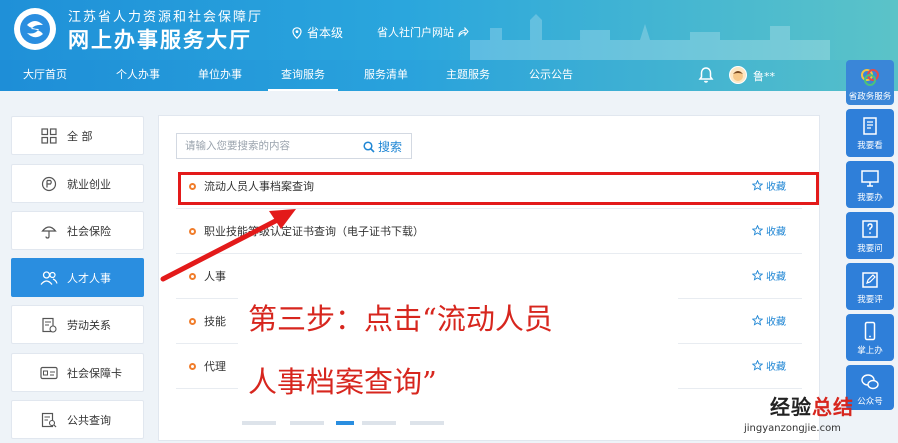  Describe the element at coordinates (458, 352) in the screenshot. I see `step-callout: 第三步：点击“流动人员 人事档案查询”` at that location.